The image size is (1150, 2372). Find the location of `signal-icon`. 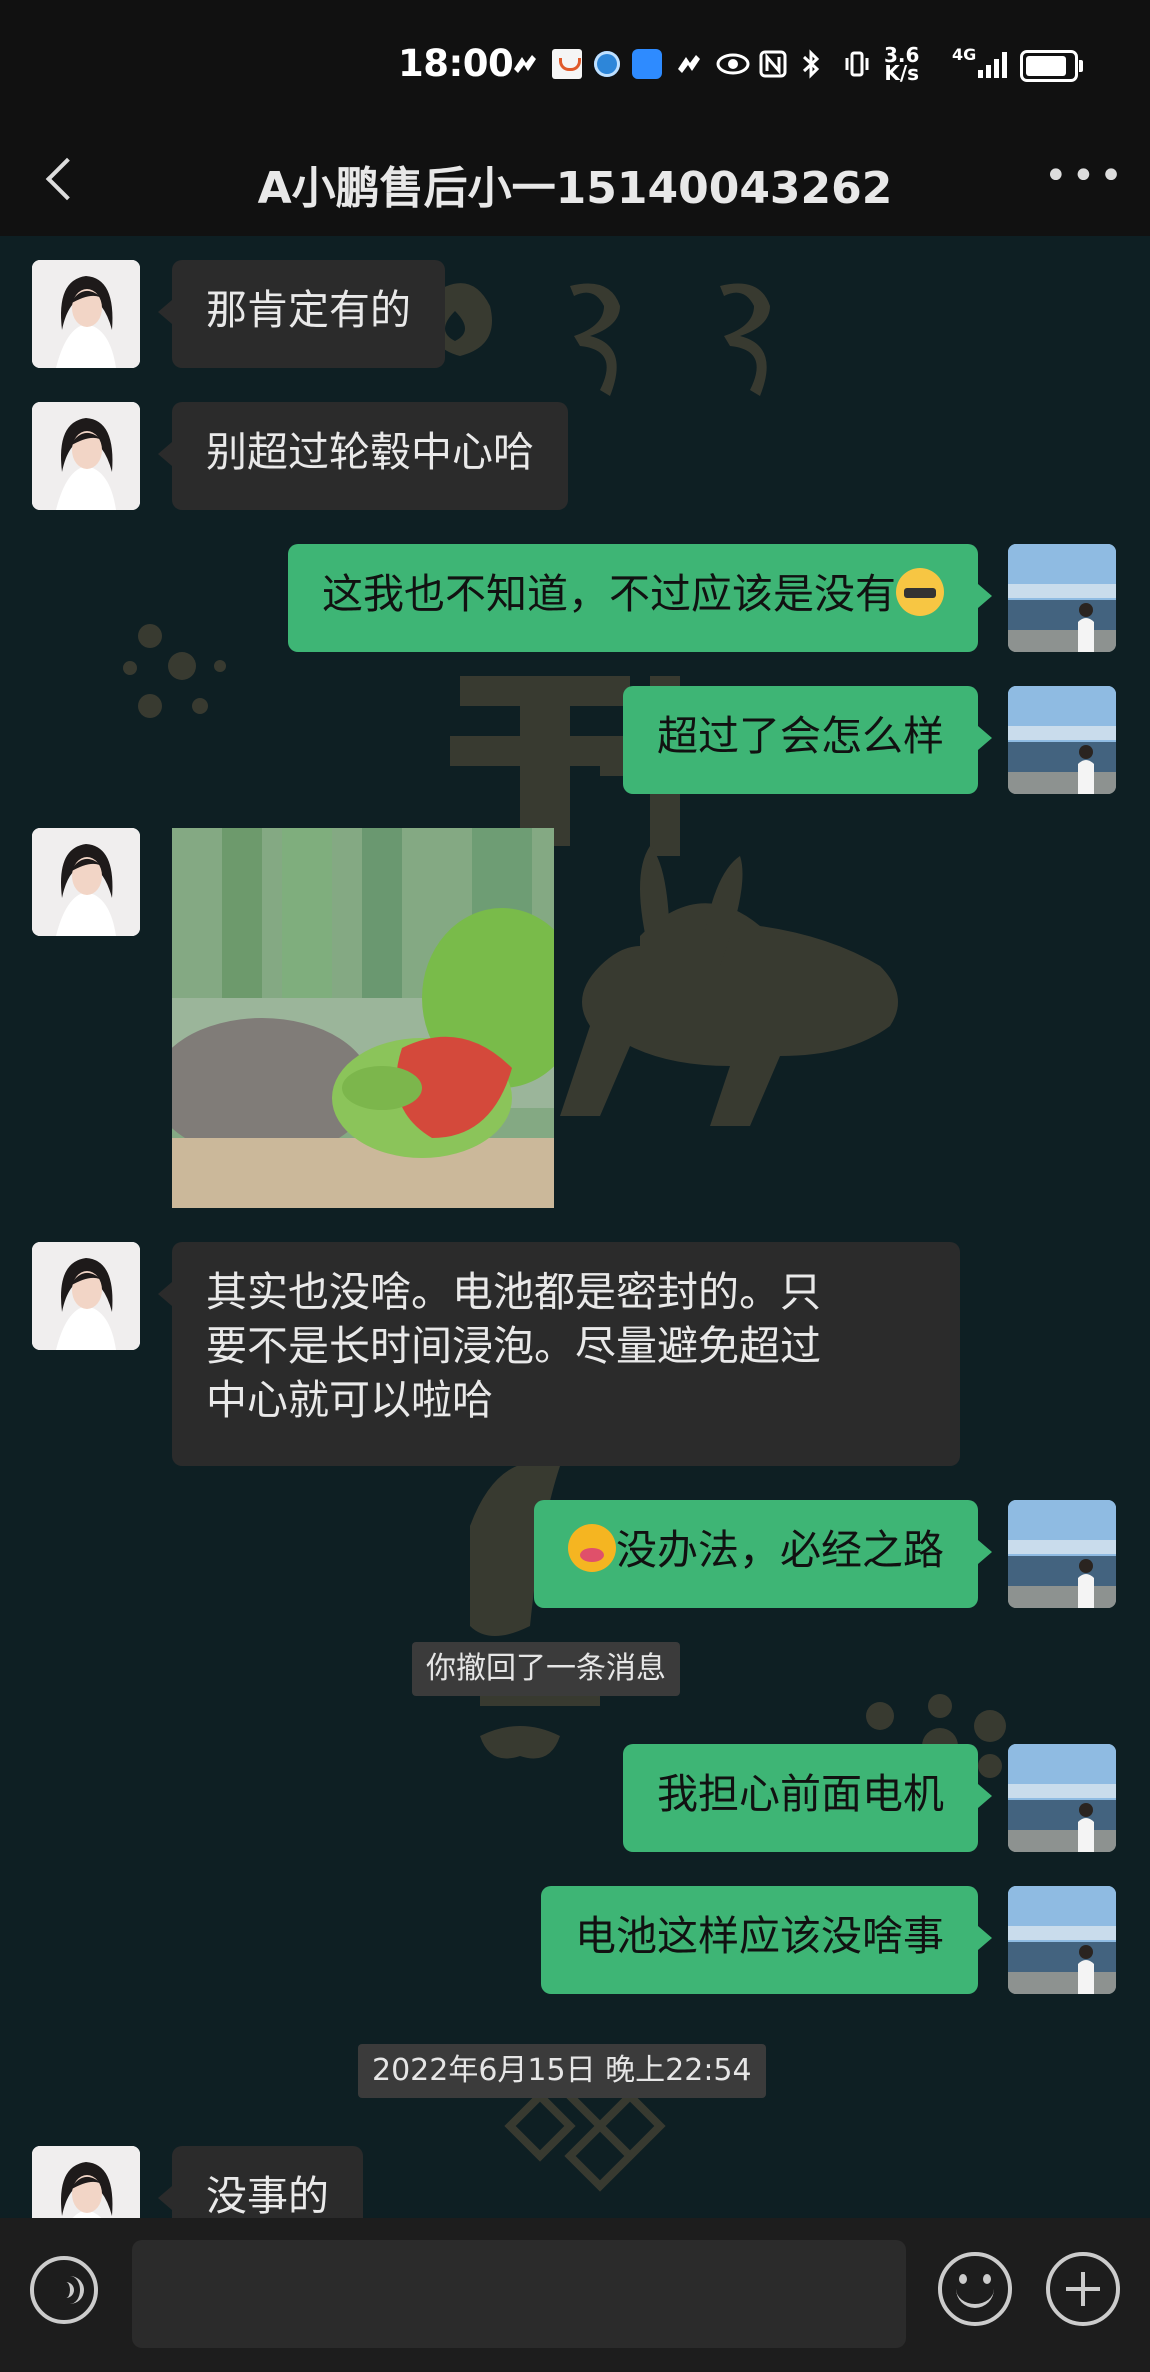

signal-icon is located at coordinates (992, 65).